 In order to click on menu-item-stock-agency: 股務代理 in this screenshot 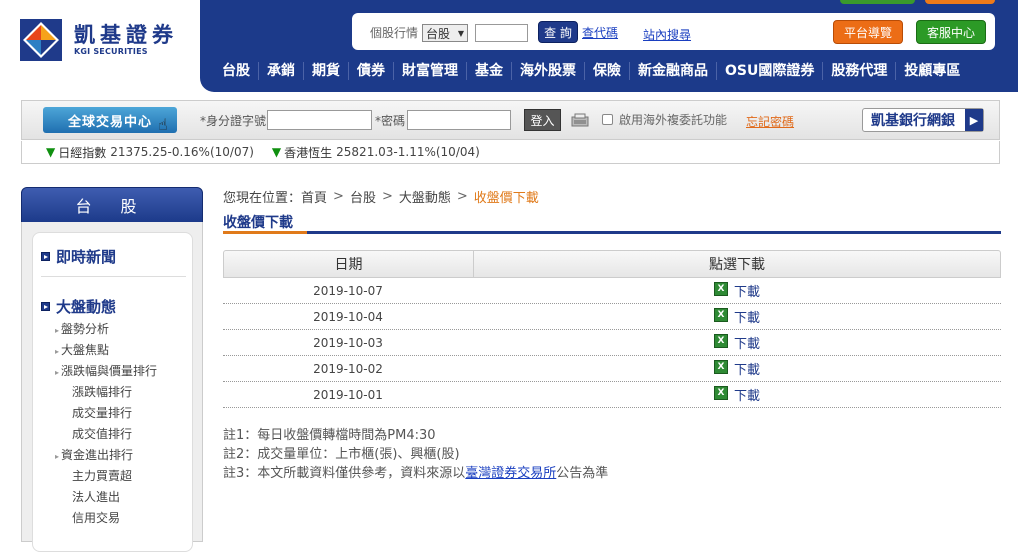, I will do `click(858, 71)`.